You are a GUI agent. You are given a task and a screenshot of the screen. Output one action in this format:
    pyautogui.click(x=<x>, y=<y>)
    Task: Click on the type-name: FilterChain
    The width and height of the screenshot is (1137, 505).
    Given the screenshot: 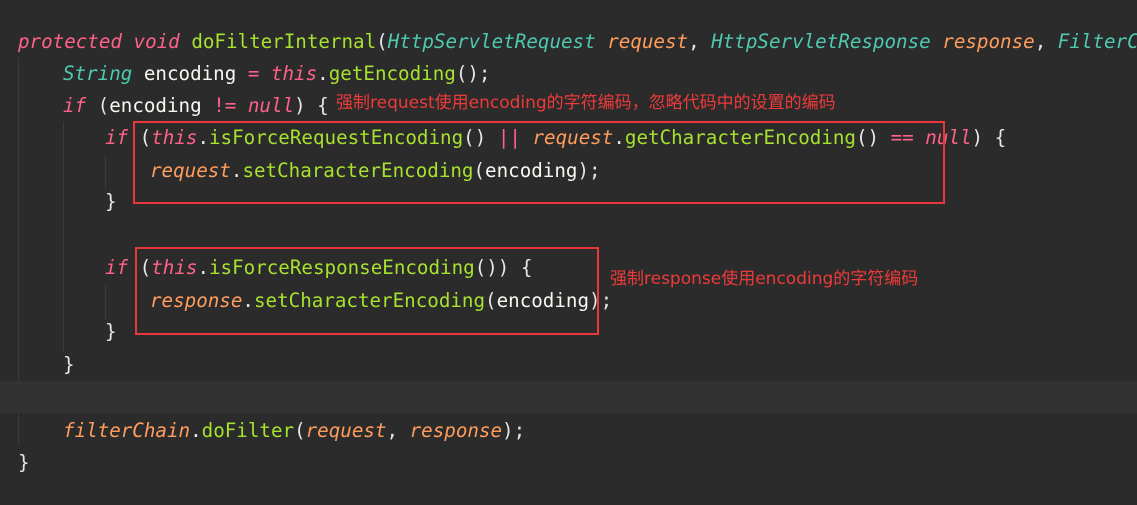 What is the action you would take?
    pyautogui.click(x=1097, y=41)
    